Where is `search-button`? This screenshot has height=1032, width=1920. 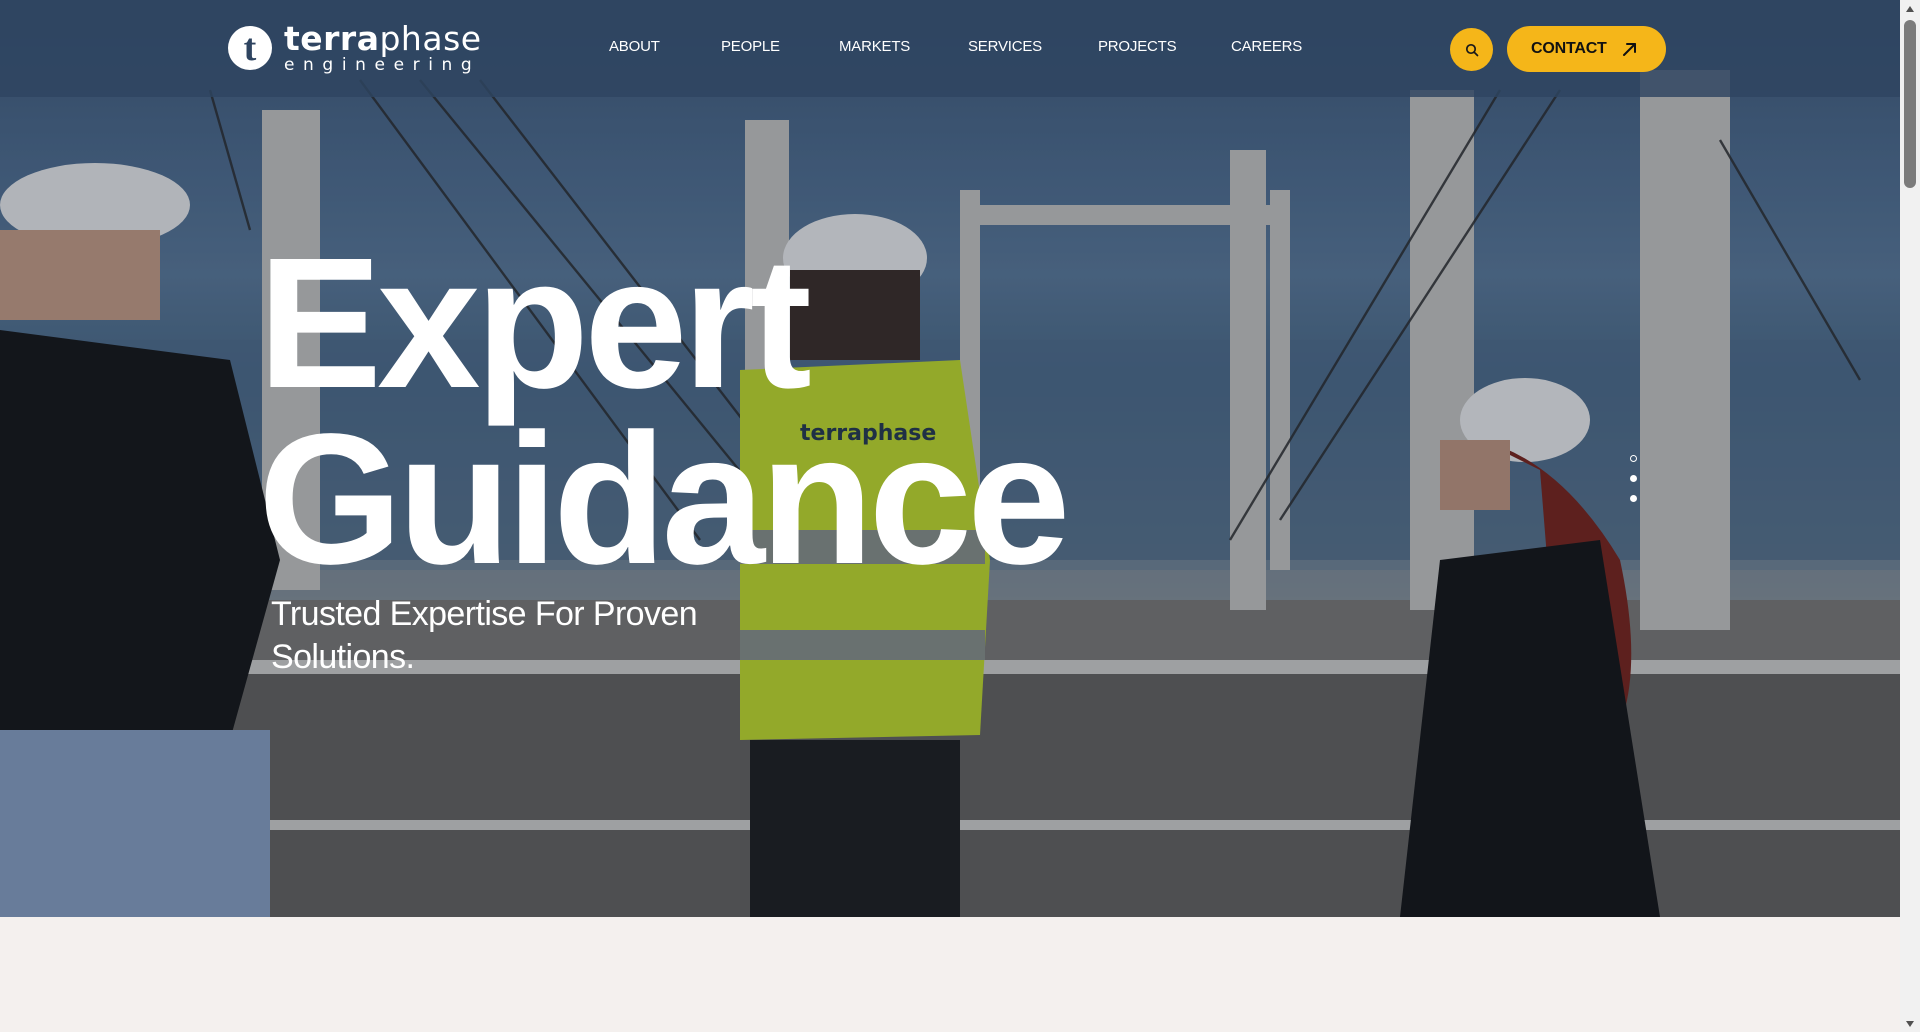
search-button is located at coordinates (1471, 49).